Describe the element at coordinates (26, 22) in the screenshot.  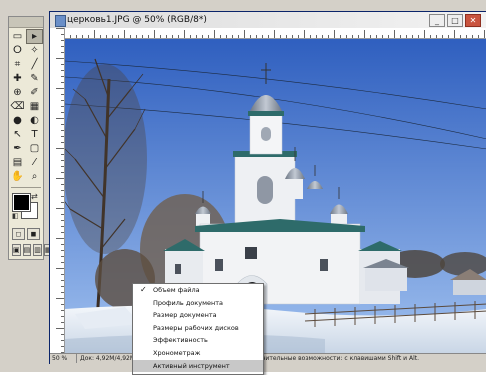
I see `toolbox-header` at that location.